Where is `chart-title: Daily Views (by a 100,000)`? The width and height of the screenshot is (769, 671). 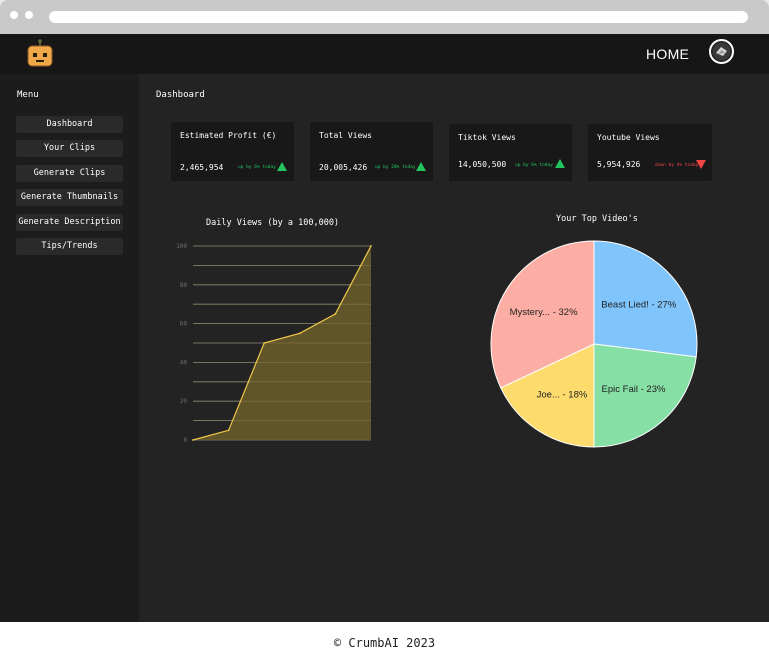 chart-title: Daily Views (by a 100,000) is located at coordinates (273, 223).